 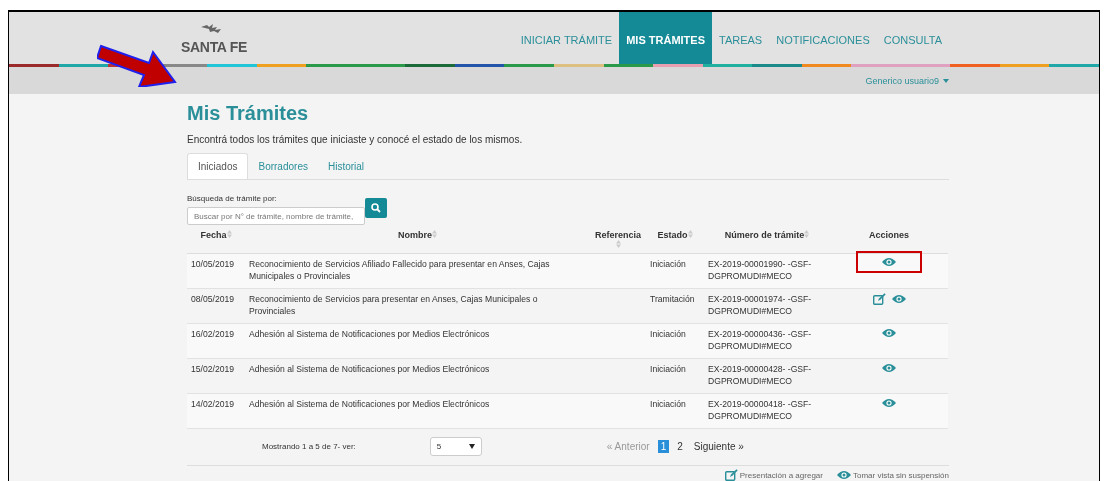 I want to click on birds-icon, so click(x=212, y=29).